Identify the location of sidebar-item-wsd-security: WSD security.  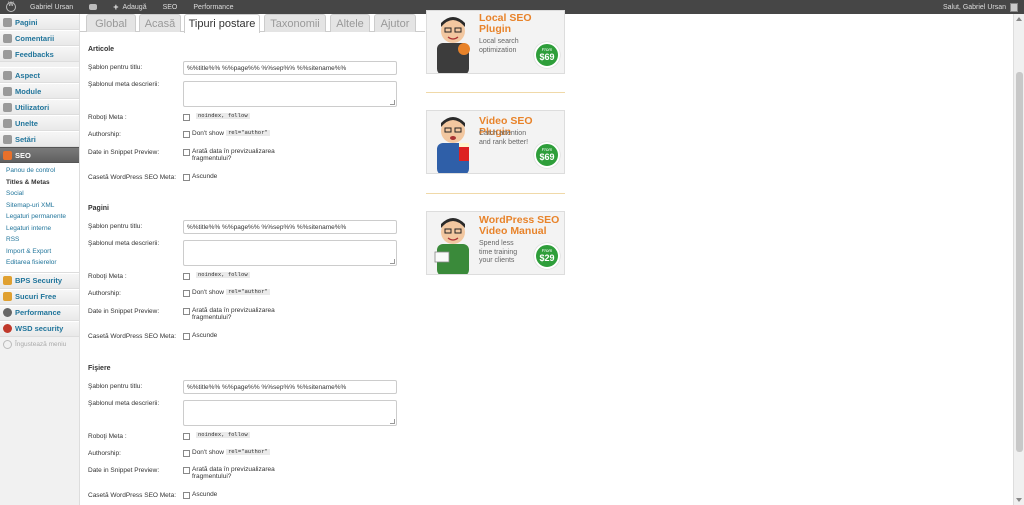
(39, 328).